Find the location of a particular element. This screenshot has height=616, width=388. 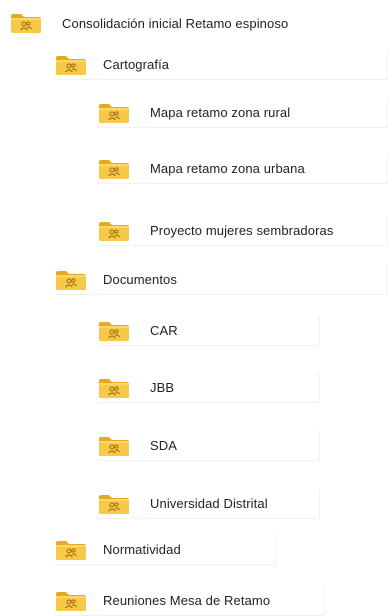

tree-item-label: Proyecto mujeres sembradoras is located at coordinates (242, 230).